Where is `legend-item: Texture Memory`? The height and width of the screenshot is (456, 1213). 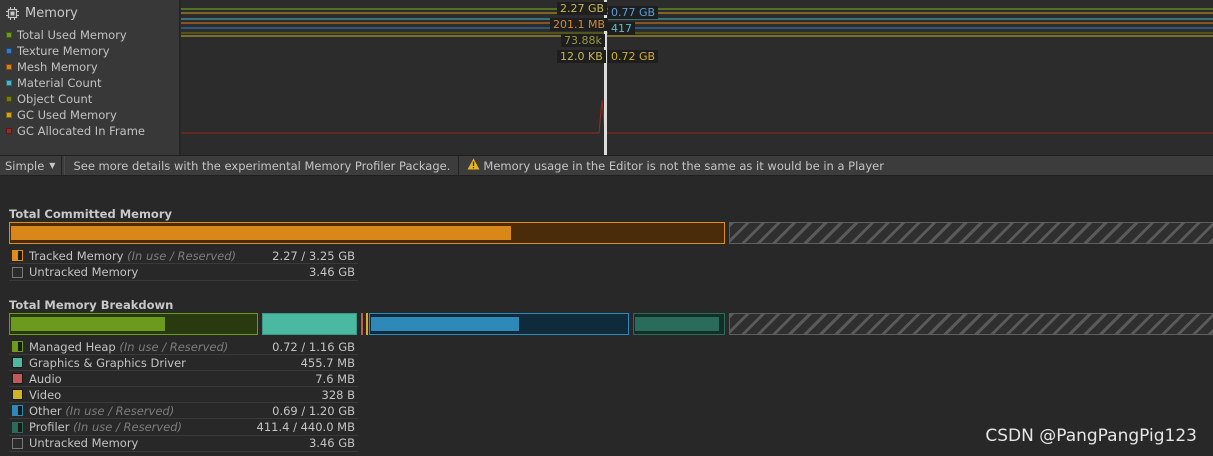 legend-item: Texture Memory is located at coordinates (75, 51).